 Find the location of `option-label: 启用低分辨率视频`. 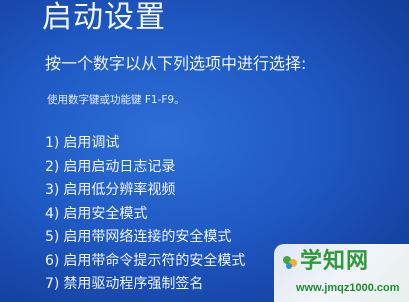

option-label: 启用低分辨率视频 is located at coordinates (119, 190).